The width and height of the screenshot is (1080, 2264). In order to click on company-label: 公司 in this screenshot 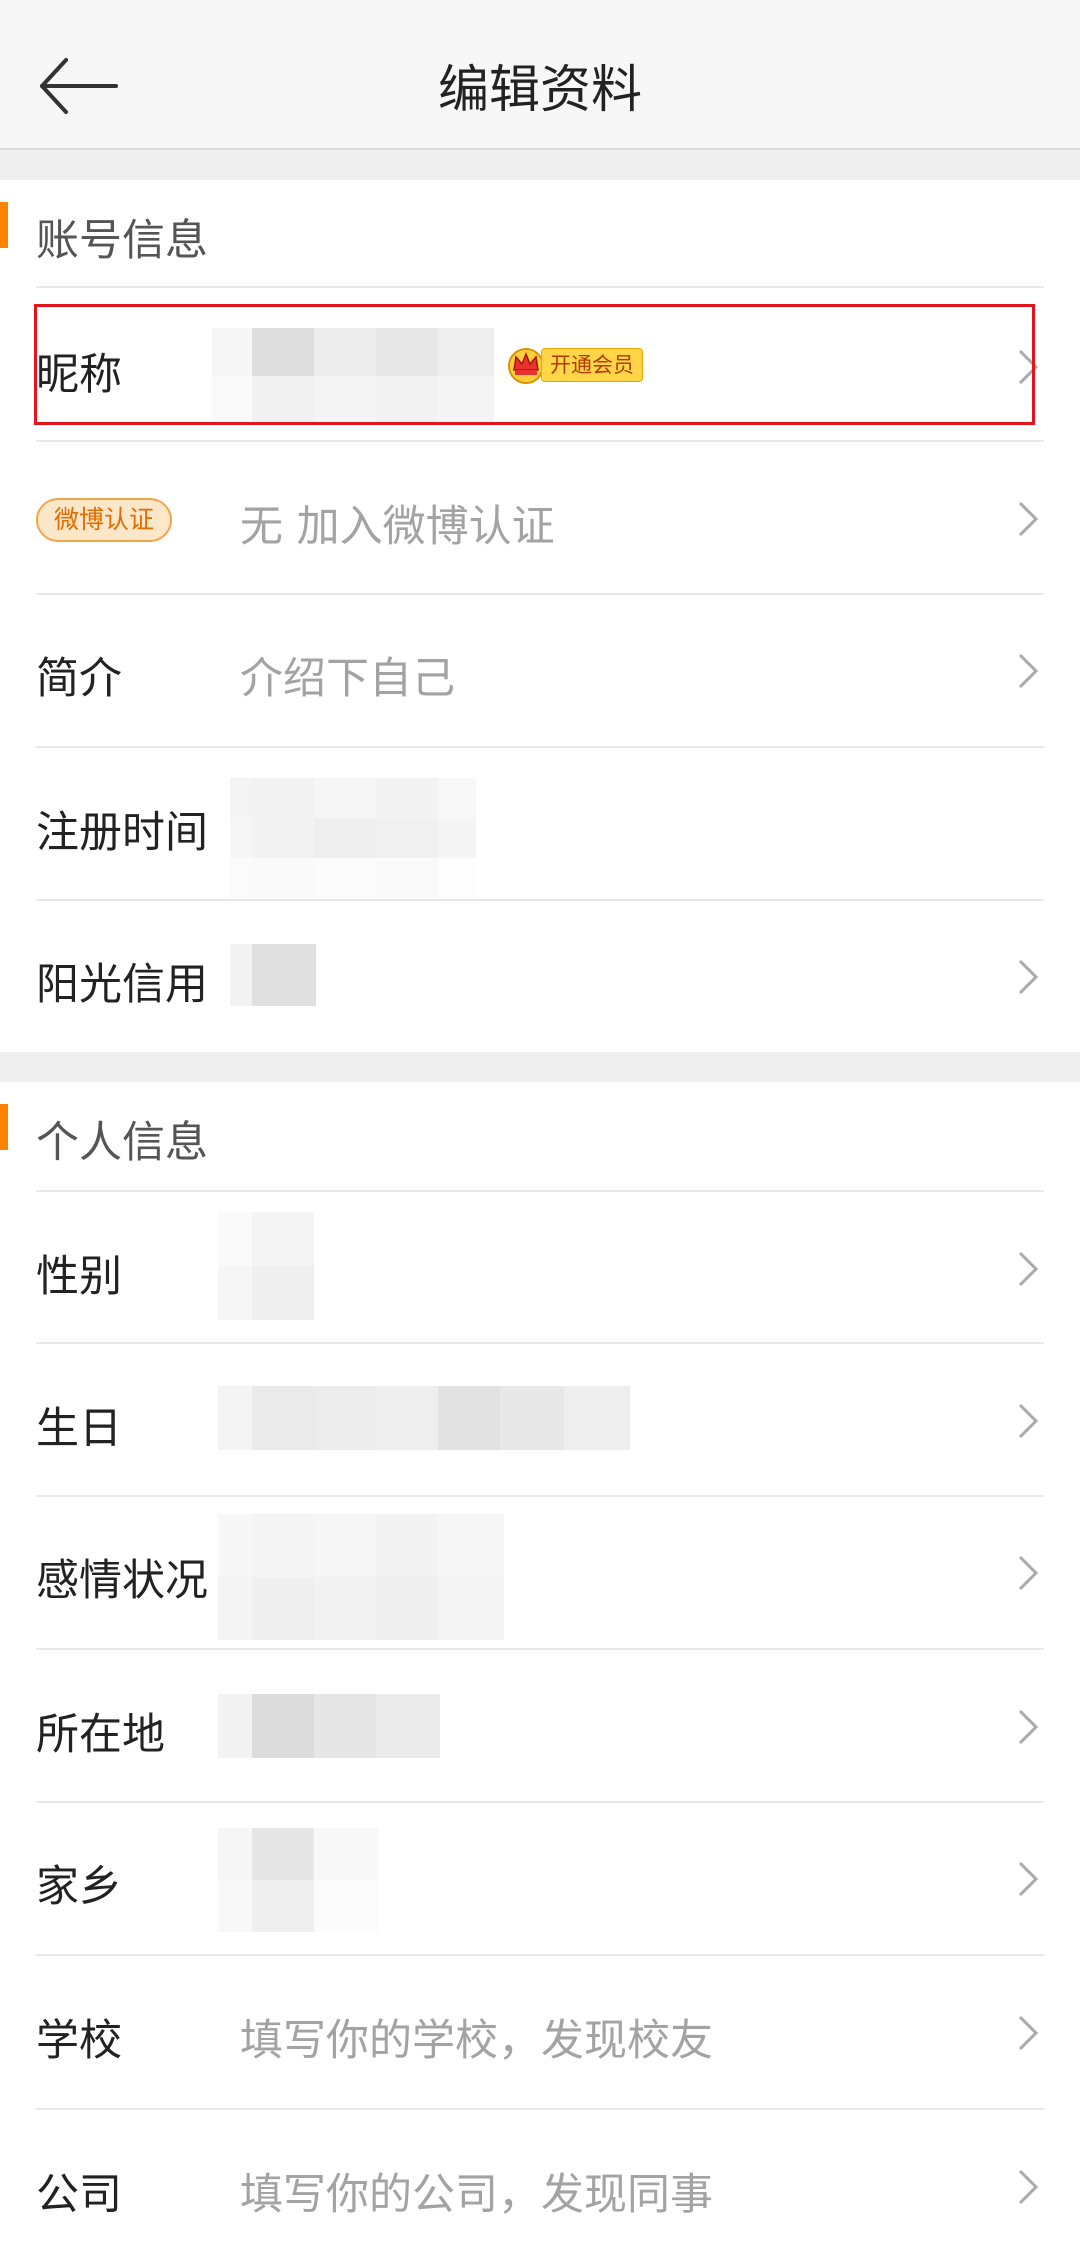, I will do `click(79, 2195)`.